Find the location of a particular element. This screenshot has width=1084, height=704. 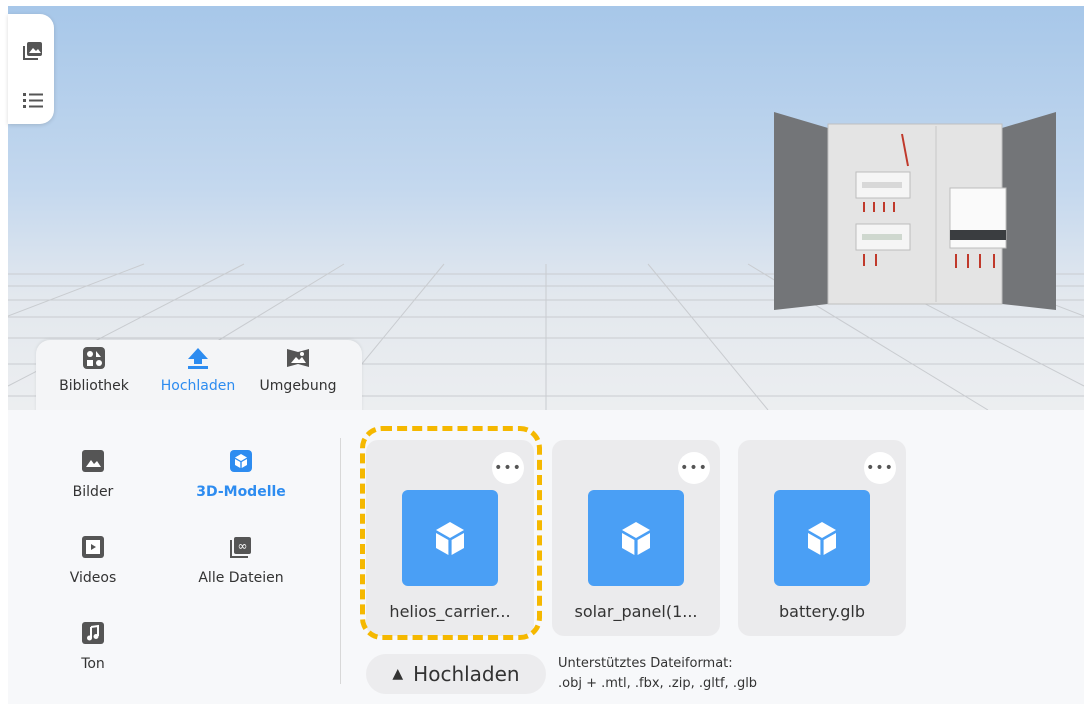

file-card: ••• battery.glb is located at coordinates (822, 538).